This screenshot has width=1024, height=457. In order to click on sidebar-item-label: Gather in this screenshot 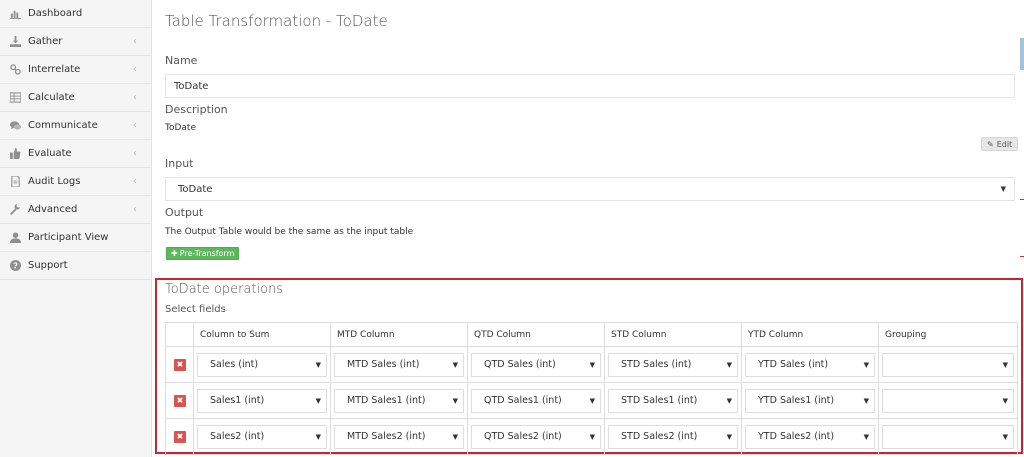, I will do `click(45, 41)`.